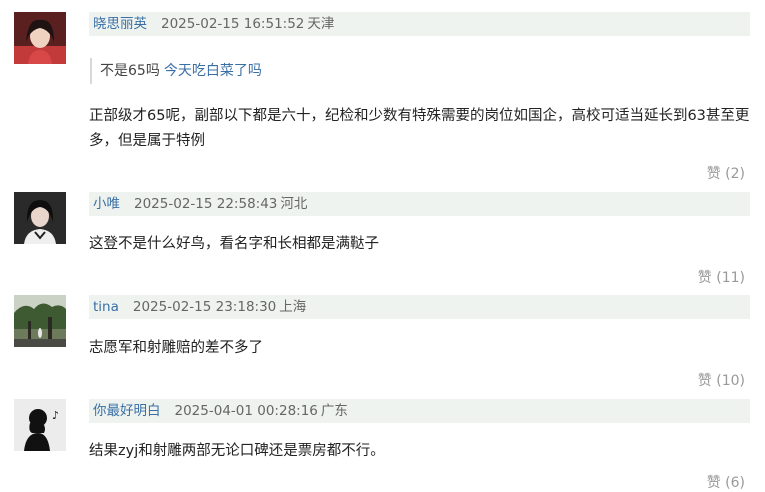 The image size is (765, 492). I want to click on like-count: (10), so click(730, 381).